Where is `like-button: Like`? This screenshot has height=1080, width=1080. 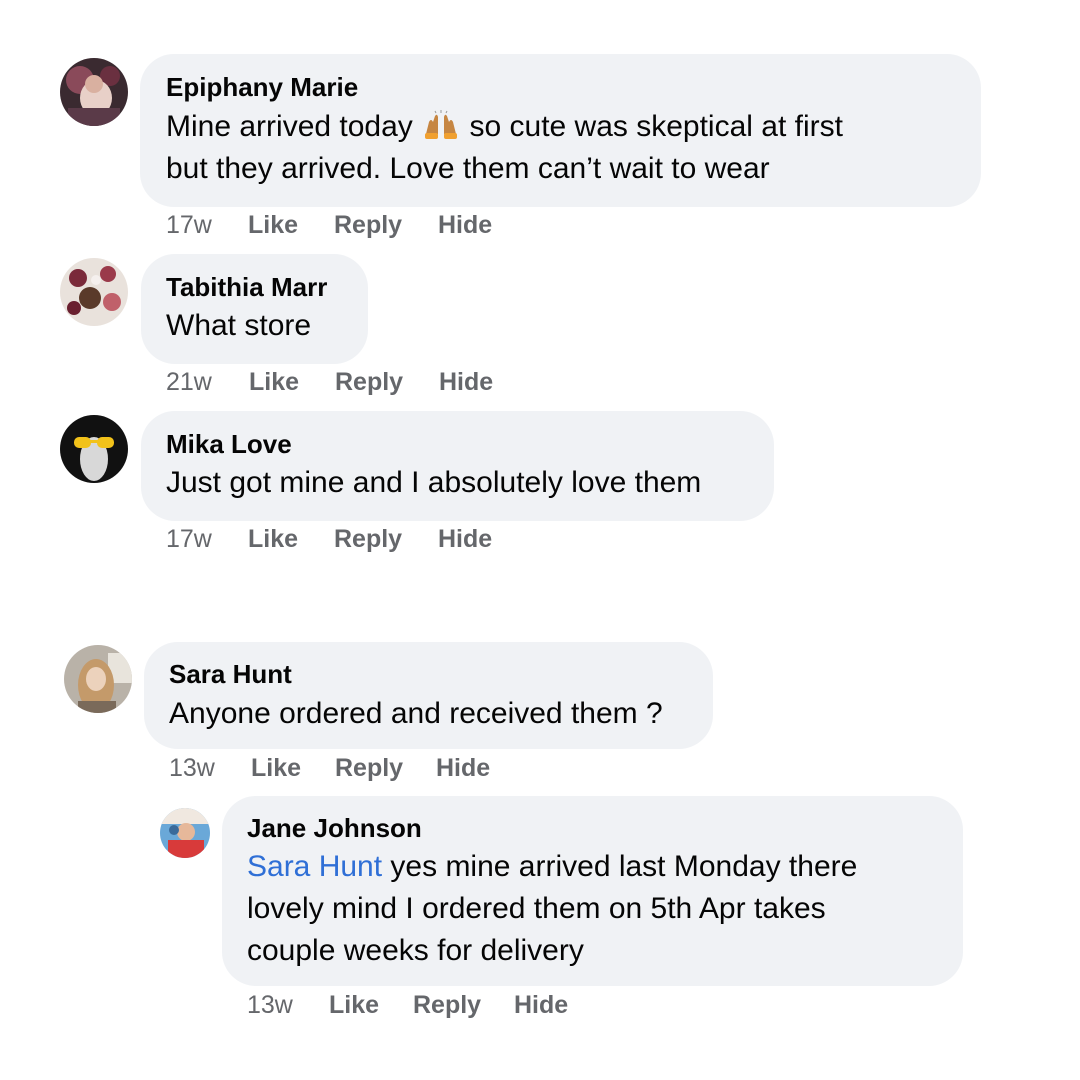
like-button: Like is located at coordinates (354, 1005).